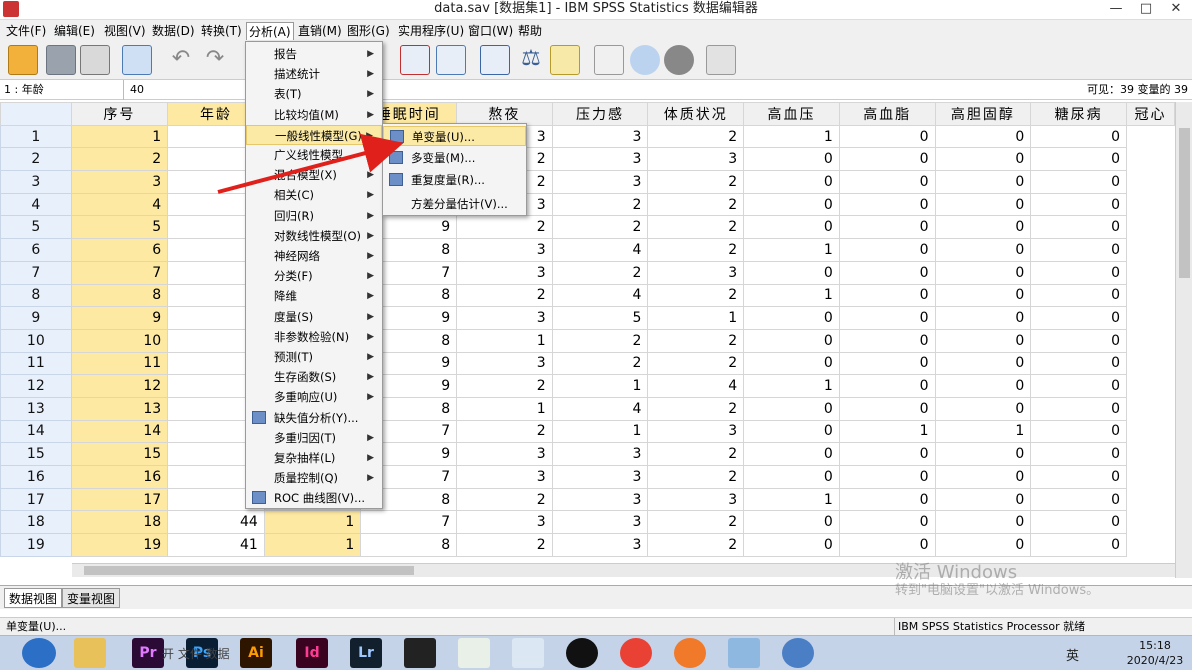 The height and width of the screenshot is (670, 1192). Describe the element at coordinates (1155, 653) in the screenshot. I see `system-clock: 15:18 2020/4/23` at that location.